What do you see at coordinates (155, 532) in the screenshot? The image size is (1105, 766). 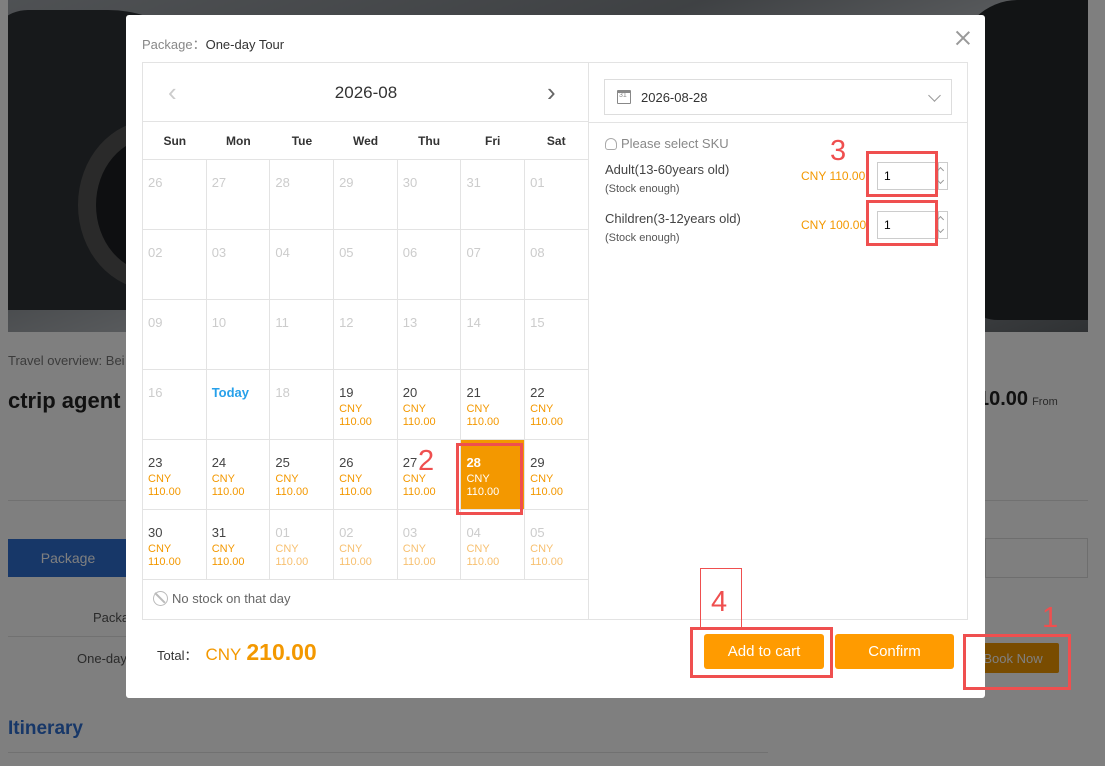 I see `day-number: 30` at bounding box center [155, 532].